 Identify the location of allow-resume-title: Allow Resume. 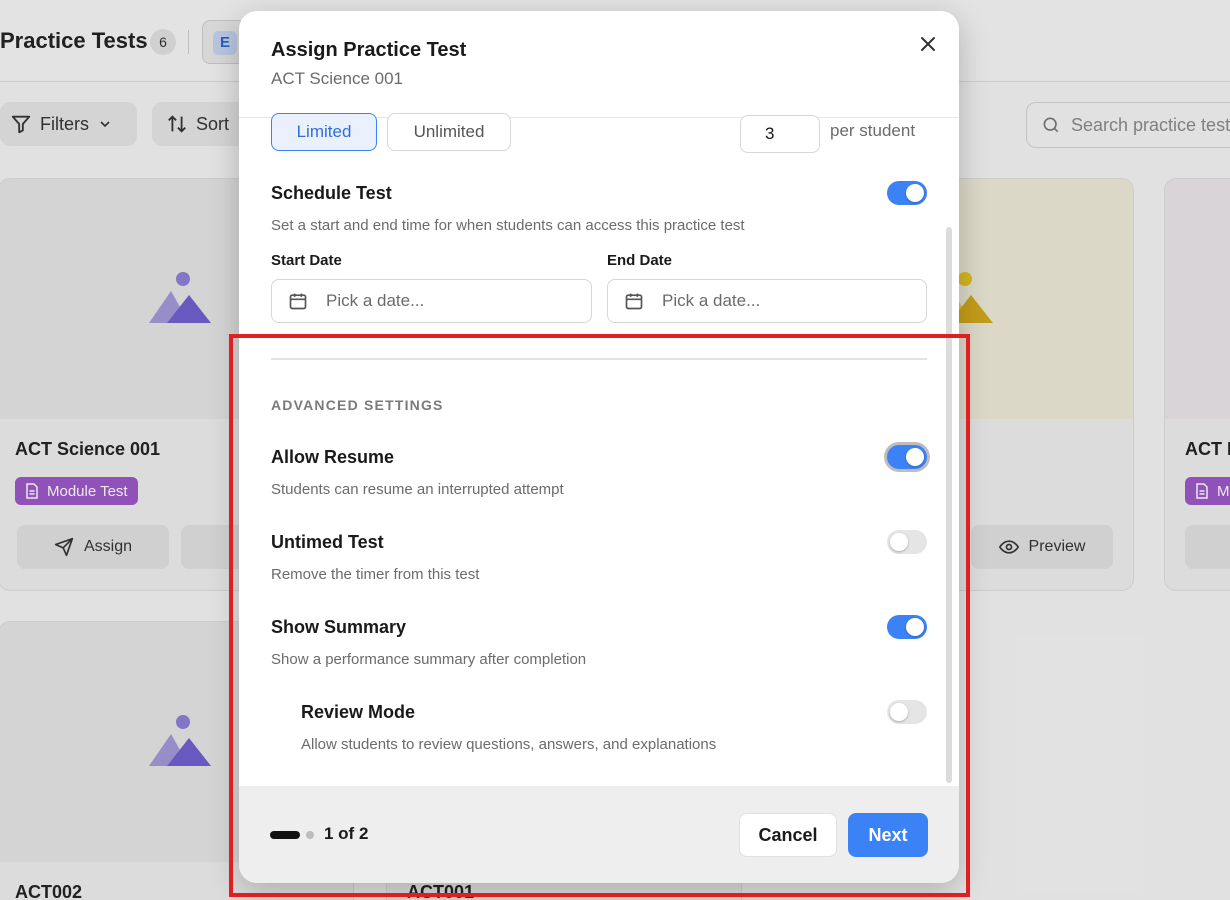
(333, 457).